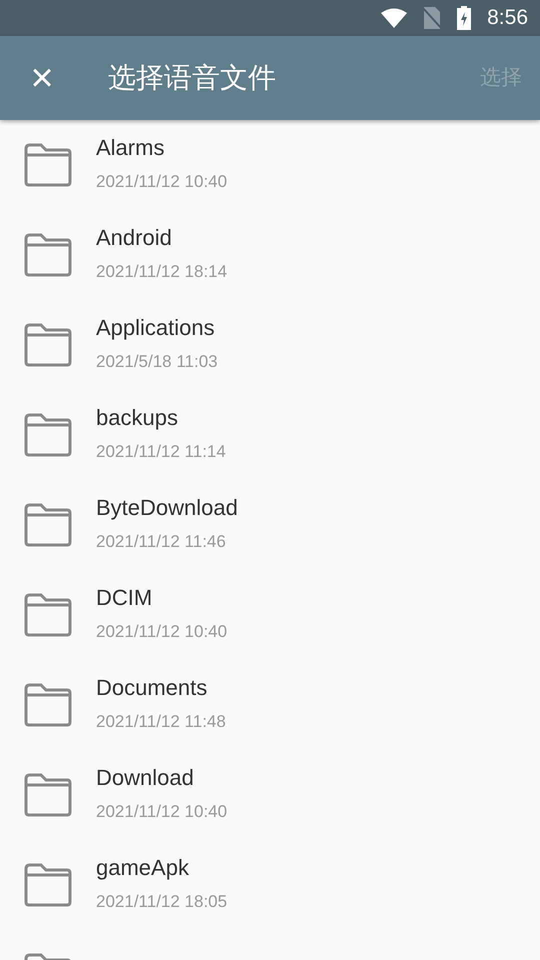 Image resolution: width=540 pixels, height=960 pixels. Describe the element at coordinates (162, 902) in the screenshot. I see `file-date: 2021/11/12 18:05` at that location.